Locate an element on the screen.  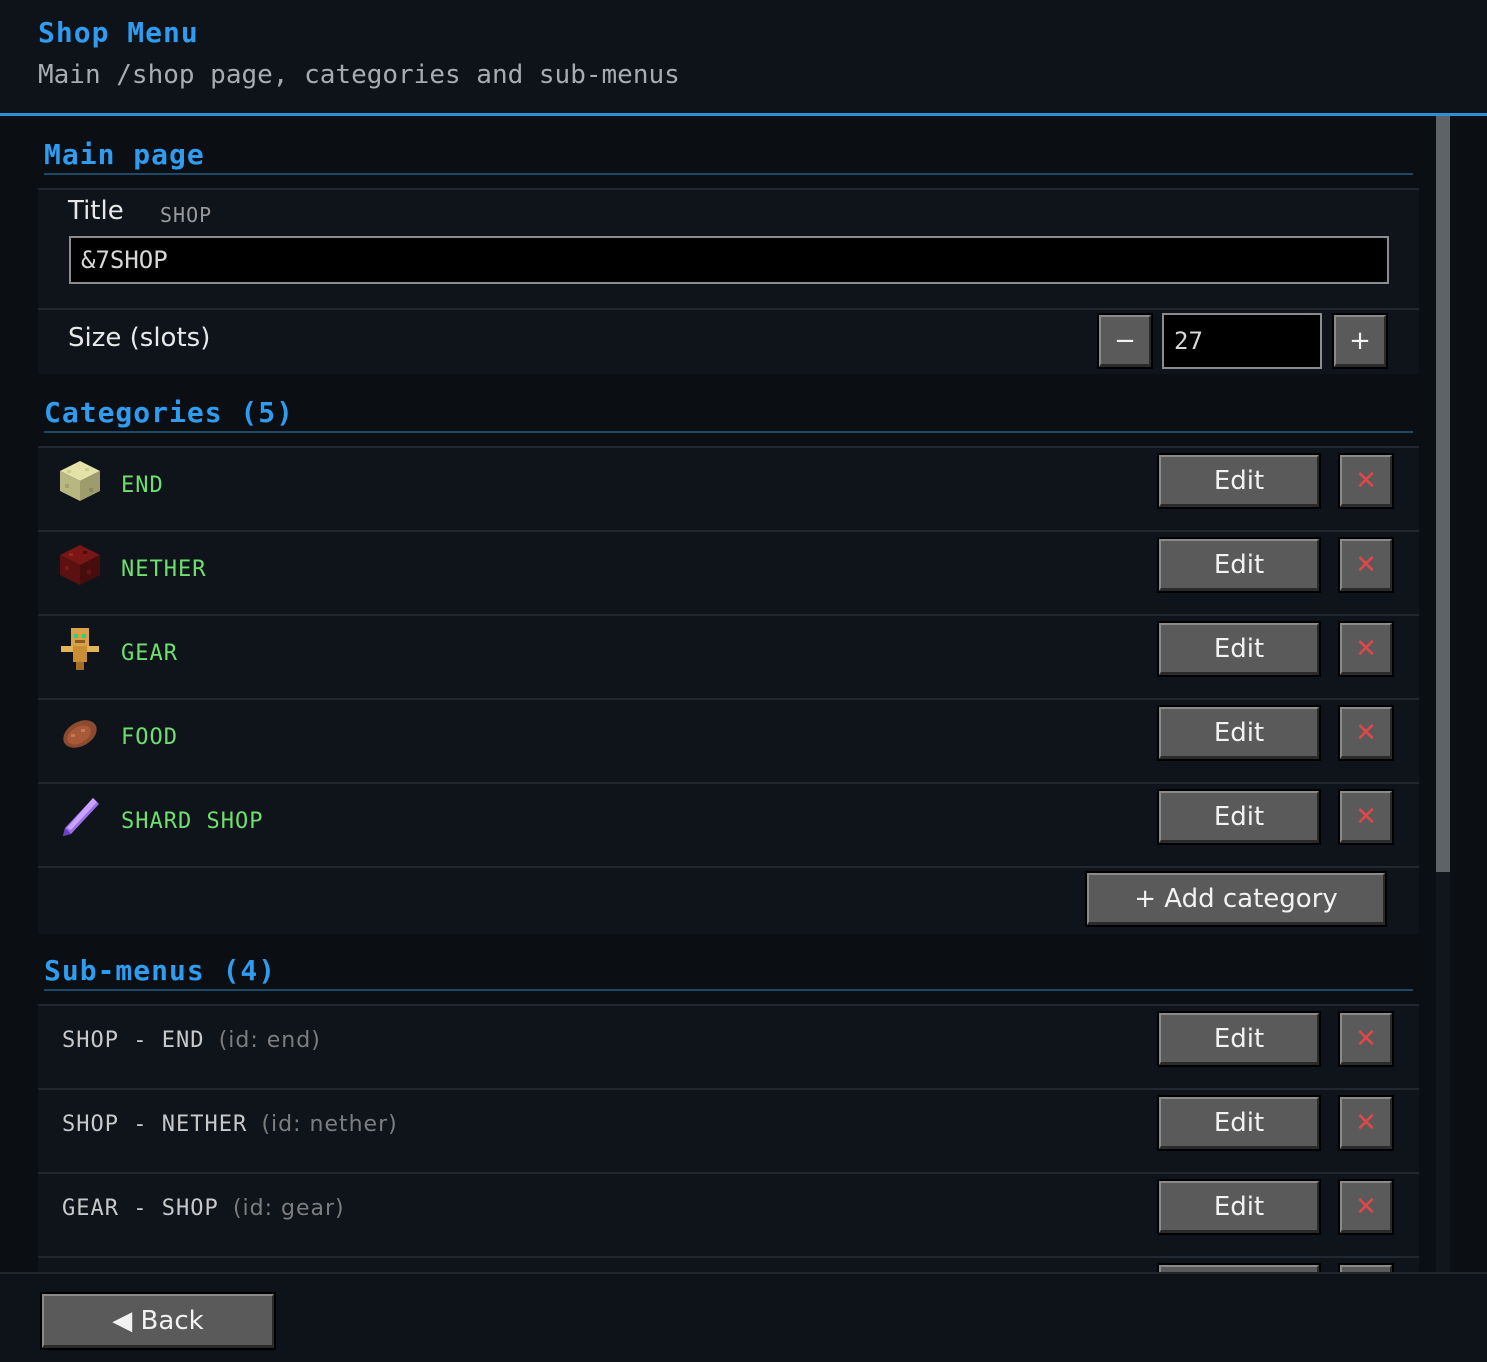
submenu-name: GEAR - SHOP is located at coordinates (140, 1208).